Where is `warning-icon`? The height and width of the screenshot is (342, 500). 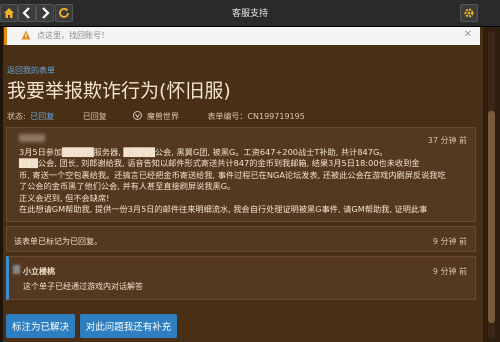 warning-icon is located at coordinates (26, 35).